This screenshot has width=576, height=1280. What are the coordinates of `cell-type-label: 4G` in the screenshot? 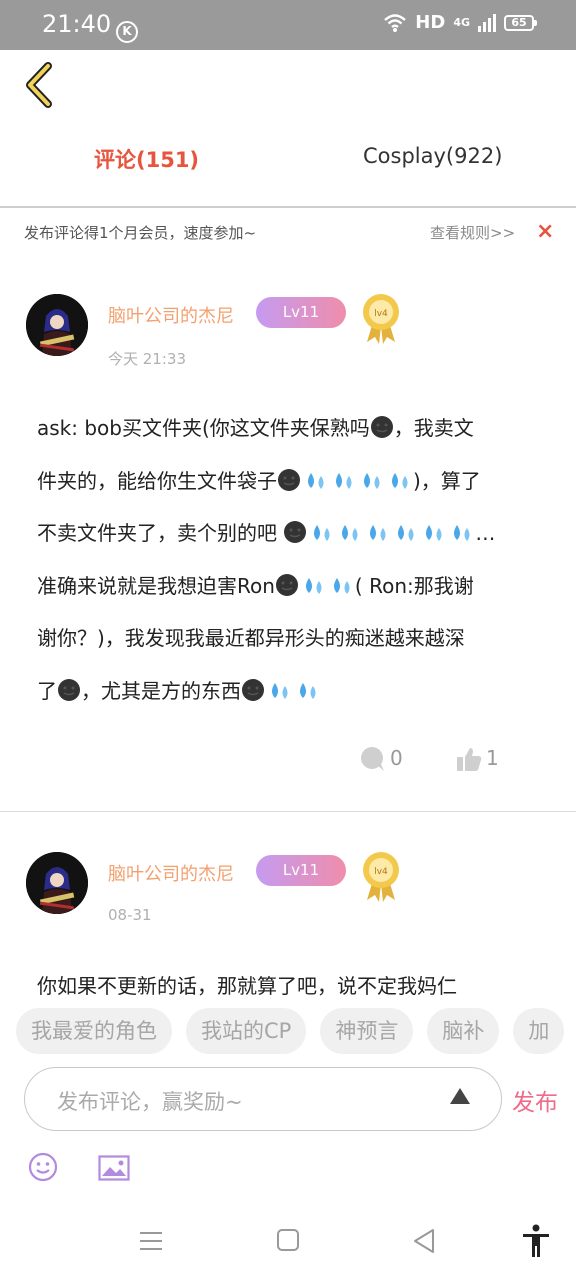 It's located at (461, 22).